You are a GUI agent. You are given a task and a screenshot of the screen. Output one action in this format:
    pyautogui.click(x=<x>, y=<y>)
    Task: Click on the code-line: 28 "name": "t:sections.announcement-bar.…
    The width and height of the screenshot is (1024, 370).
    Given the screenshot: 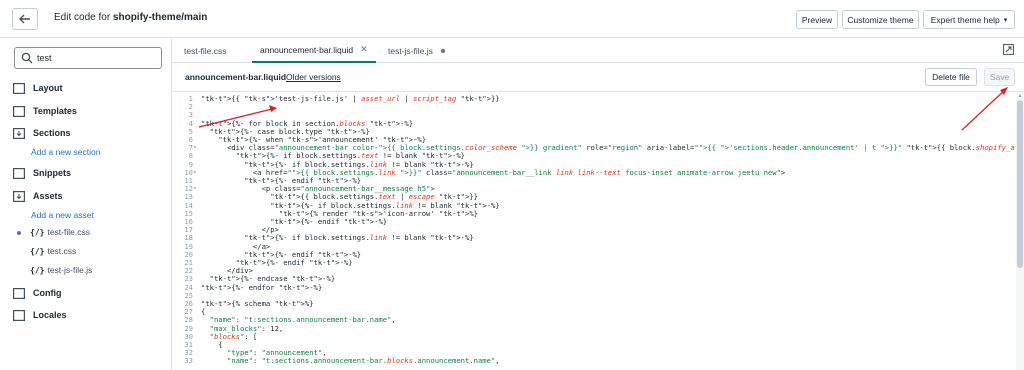 What is the action you would take?
    pyautogui.click(x=592, y=320)
    